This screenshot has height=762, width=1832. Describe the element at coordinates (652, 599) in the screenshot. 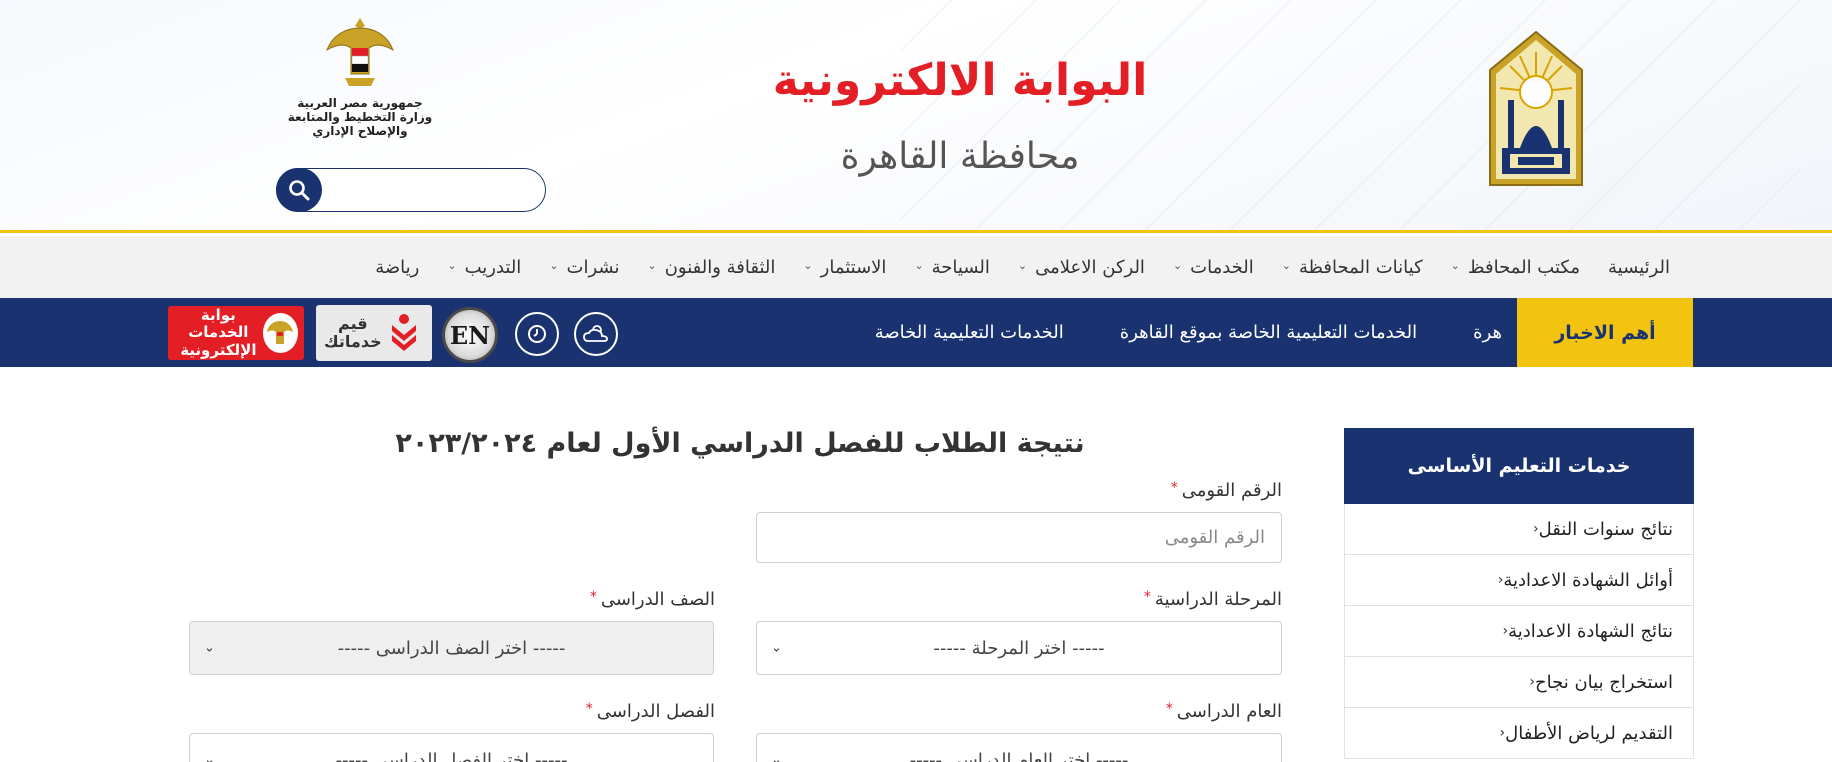

I see `grade-label: الصف الدراسى*` at that location.